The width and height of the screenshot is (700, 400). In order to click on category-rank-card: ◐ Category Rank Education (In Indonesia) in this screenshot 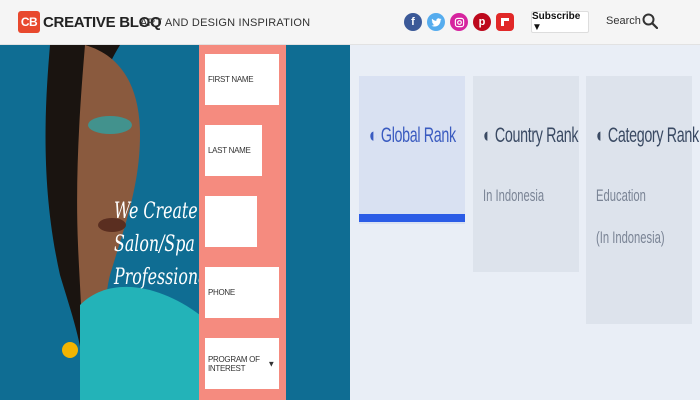, I will do `click(642, 200)`.